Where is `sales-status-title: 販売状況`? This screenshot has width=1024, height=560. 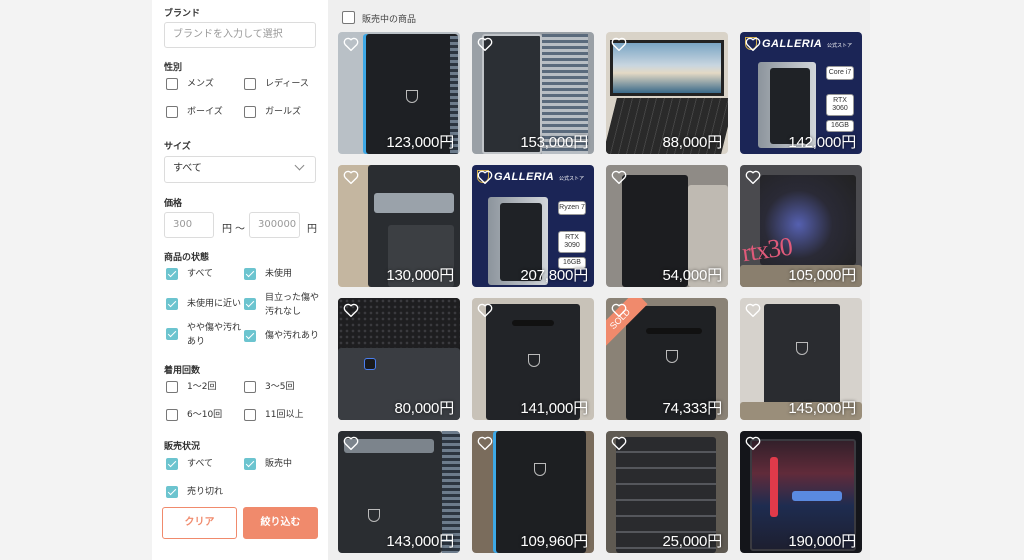
sales-status-title: 販売状況 is located at coordinates (182, 447).